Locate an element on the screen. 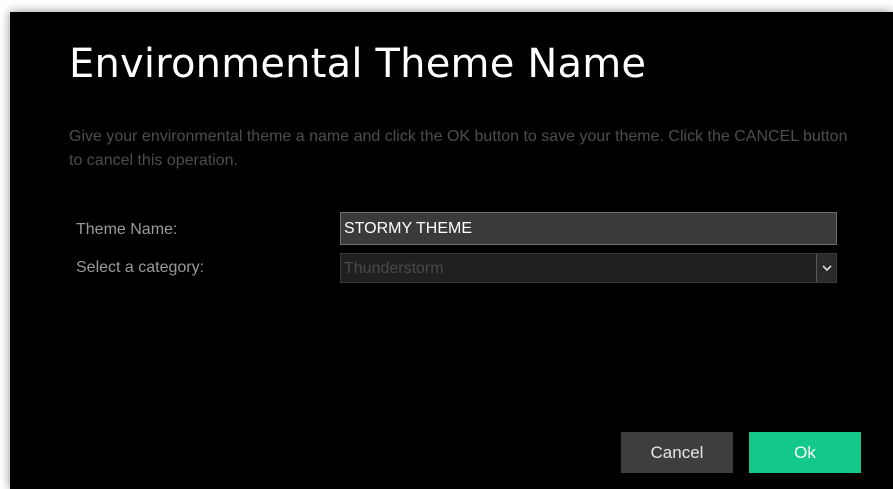 This screenshot has height=489, width=893. category-dropdown: Thunderstorm is located at coordinates (588, 268).